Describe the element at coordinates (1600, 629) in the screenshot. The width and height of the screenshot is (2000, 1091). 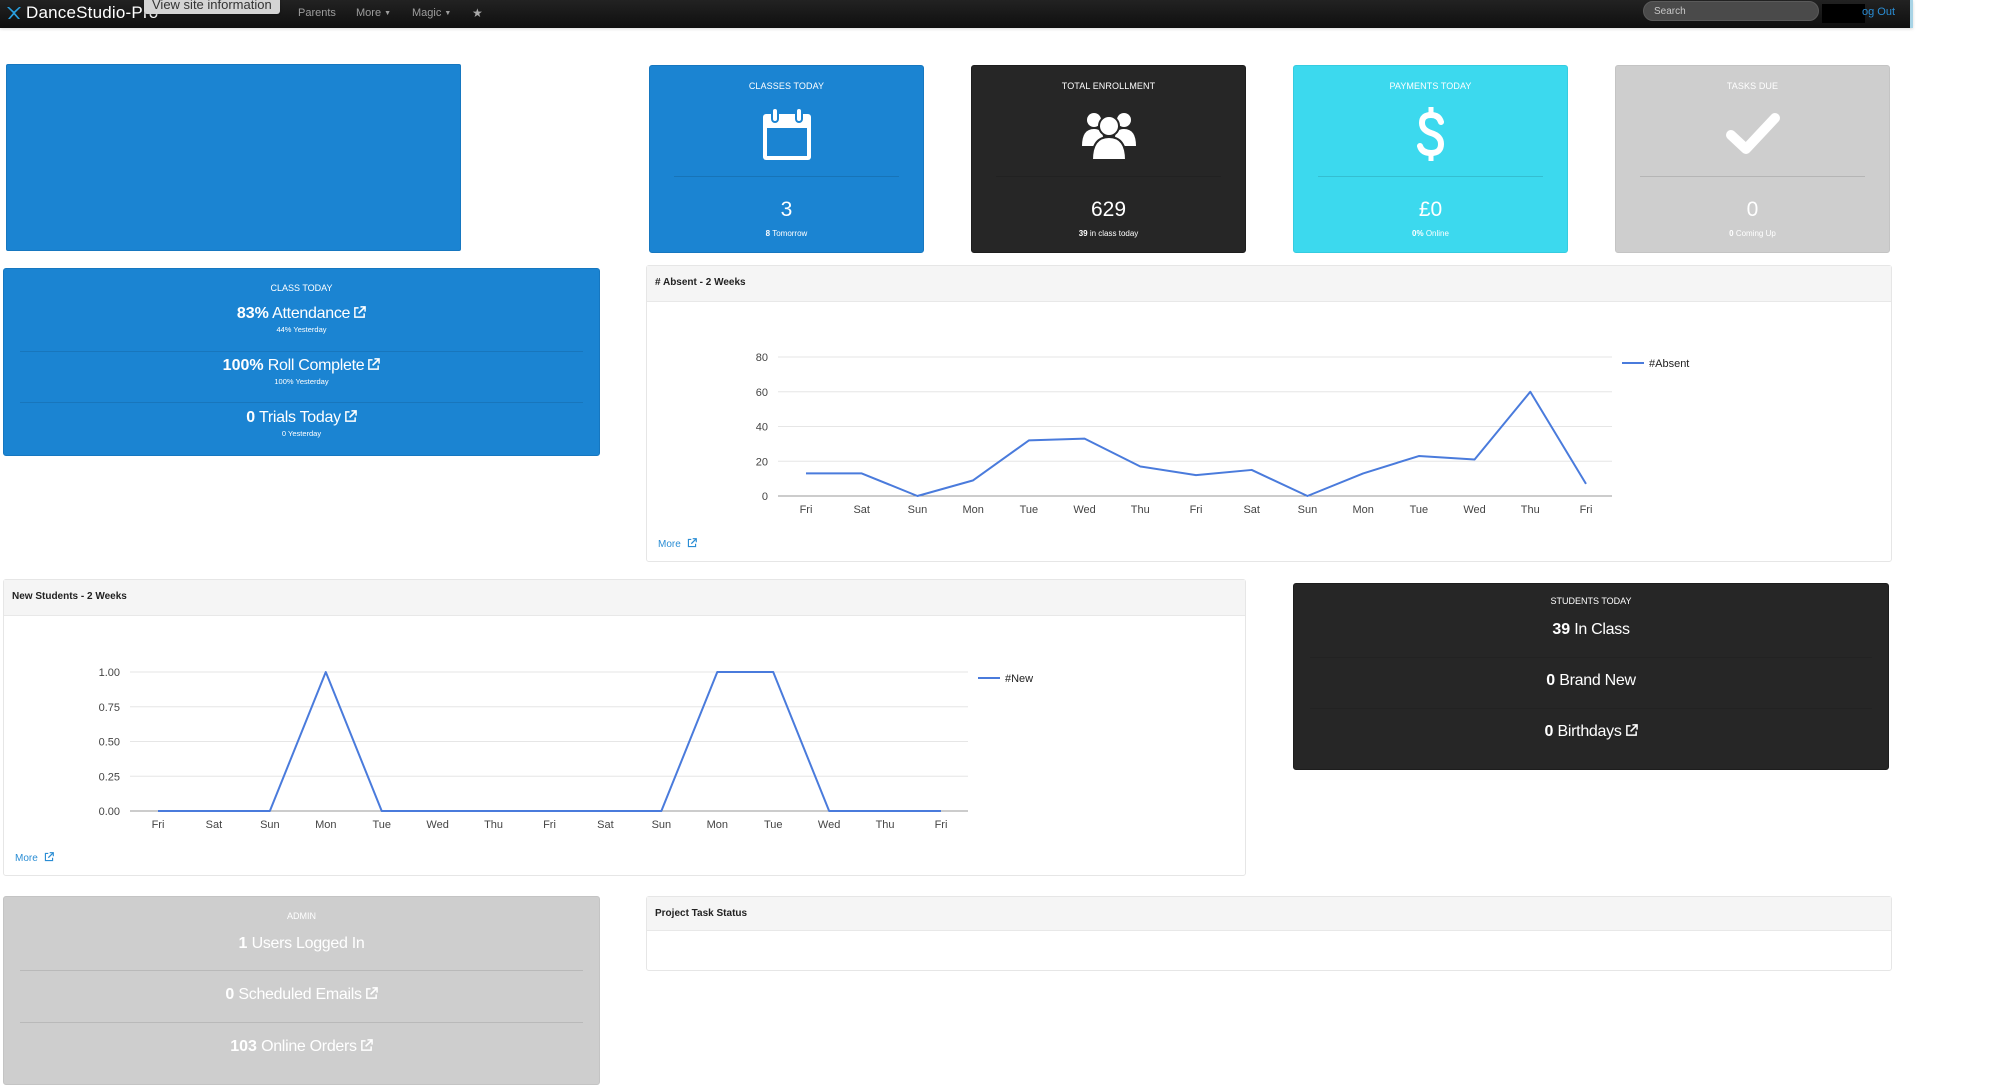
I see `row-label: In Class` at that location.